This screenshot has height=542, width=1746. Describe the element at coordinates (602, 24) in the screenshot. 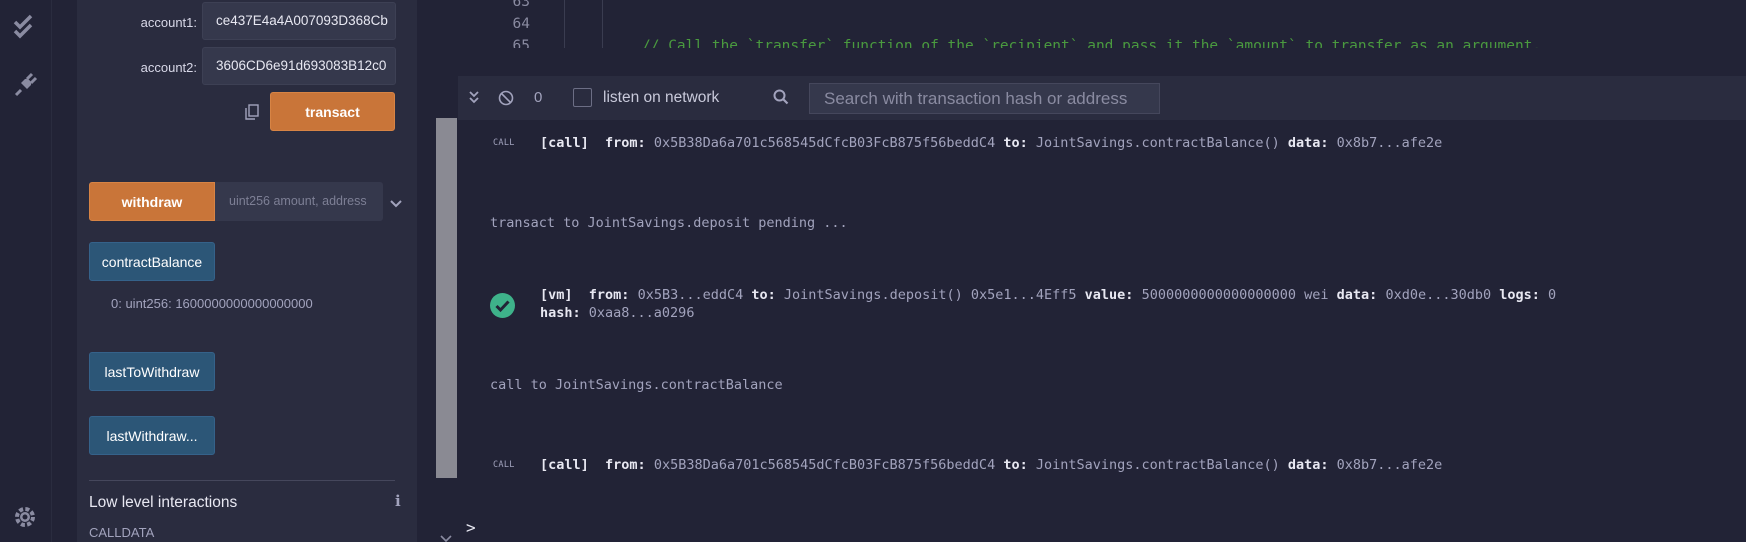

I see `indent-guide` at that location.